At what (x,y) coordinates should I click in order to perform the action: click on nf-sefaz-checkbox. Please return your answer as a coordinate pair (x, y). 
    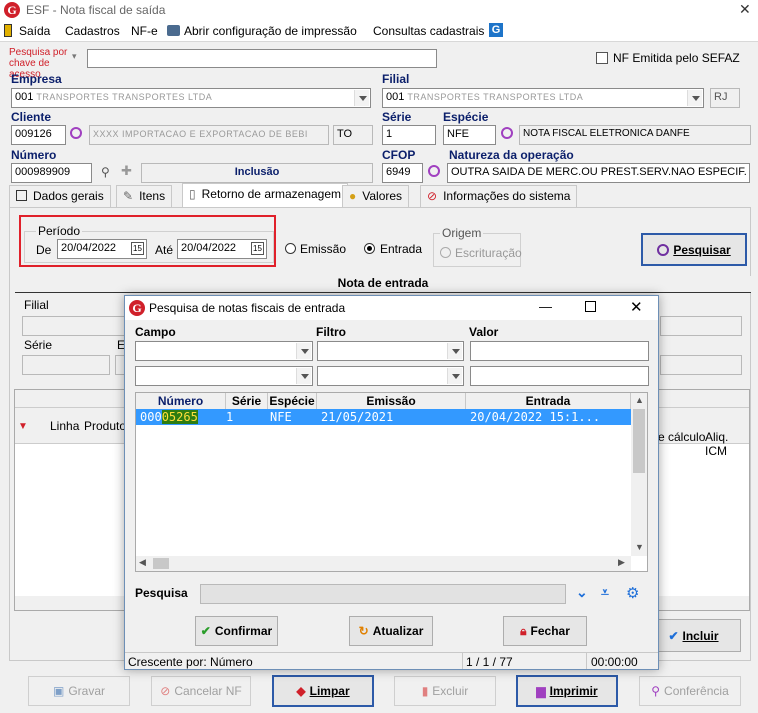
    Looking at the image, I should click on (602, 58).